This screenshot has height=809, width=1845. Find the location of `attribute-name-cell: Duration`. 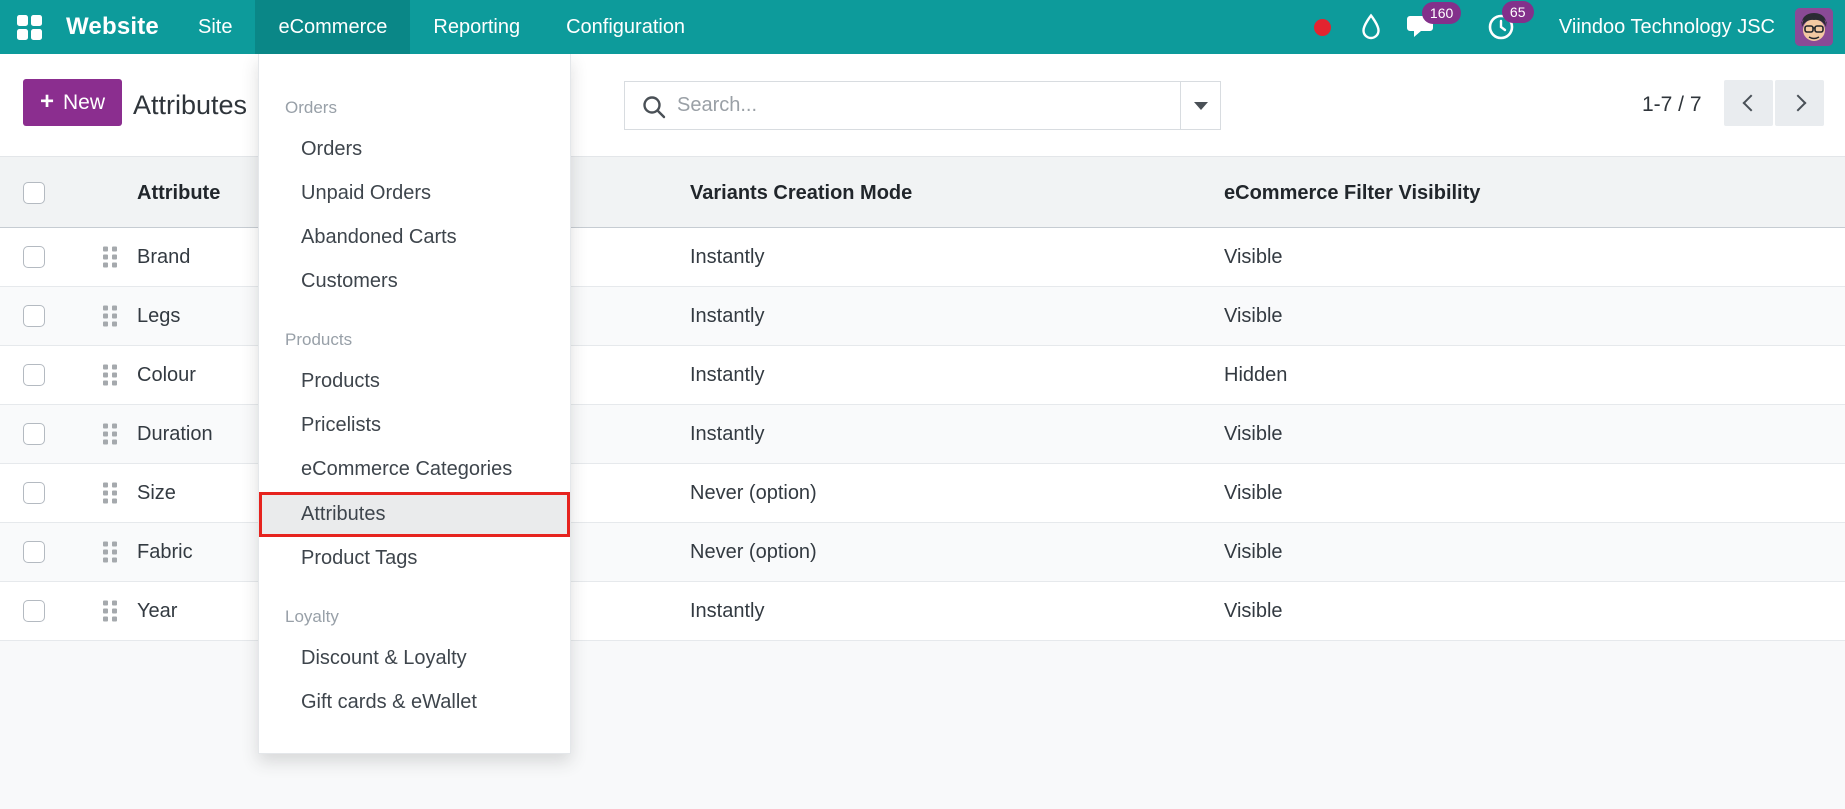

attribute-name-cell: Duration is located at coordinates (175, 434).